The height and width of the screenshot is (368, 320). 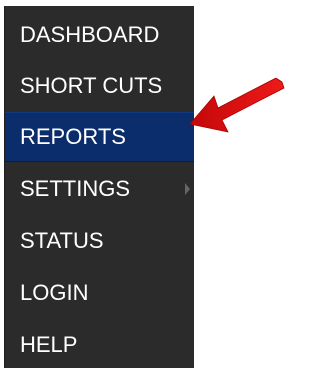 What do you see at coordinates (99, 344) in the screenshot?
I see `menu-item-help: HELP` at bounding box center [99, 344].